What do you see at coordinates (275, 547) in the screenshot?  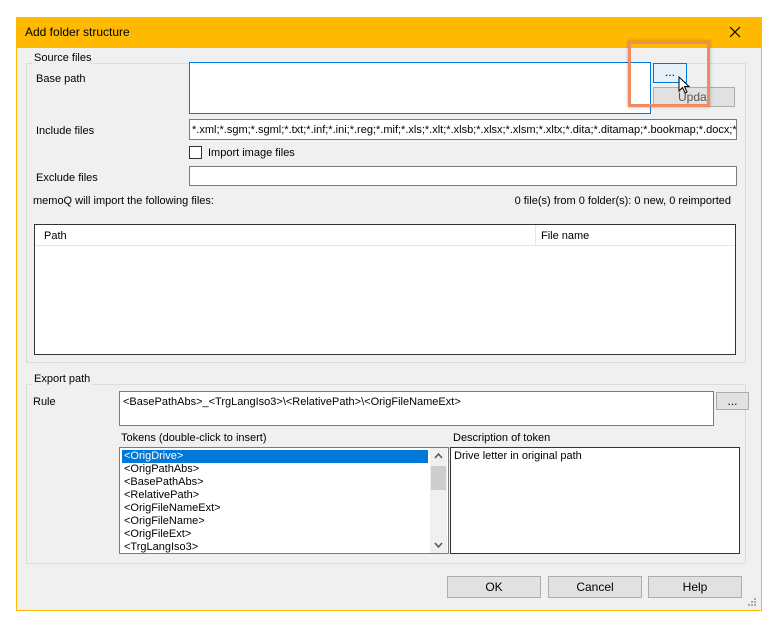 I see `token-item: <TrgLangIso3>` at bounding box center [275, 547].